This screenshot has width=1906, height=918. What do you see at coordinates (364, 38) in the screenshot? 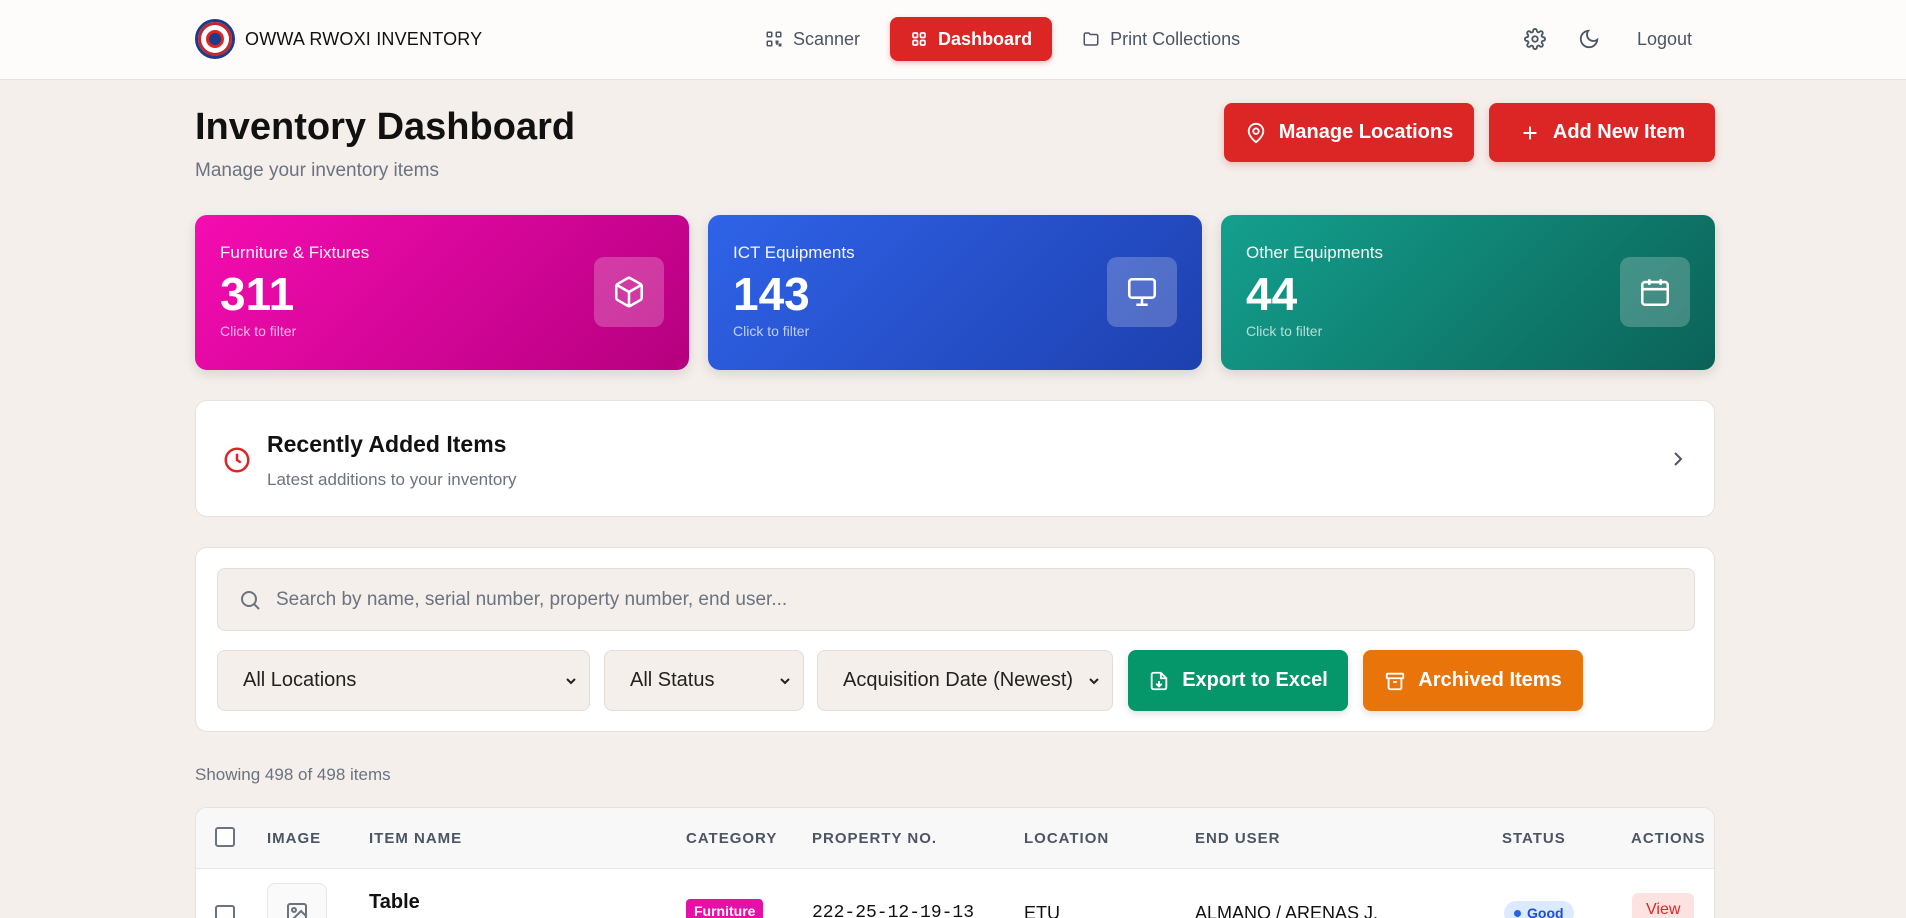
I see `brand-name: OWWA RWOXI INVENTORY` at bounding box center [364, 38].